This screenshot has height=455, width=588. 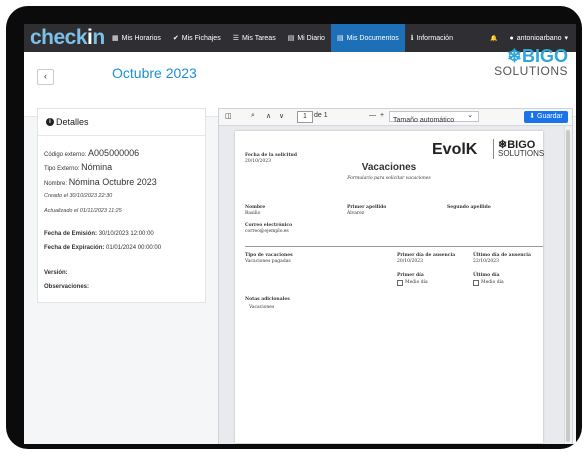 What do you see at coordinates (432, 38) in the screenshot?
I see `nav-item-informacion: ℹ Información` at bounding box center [432, 38].